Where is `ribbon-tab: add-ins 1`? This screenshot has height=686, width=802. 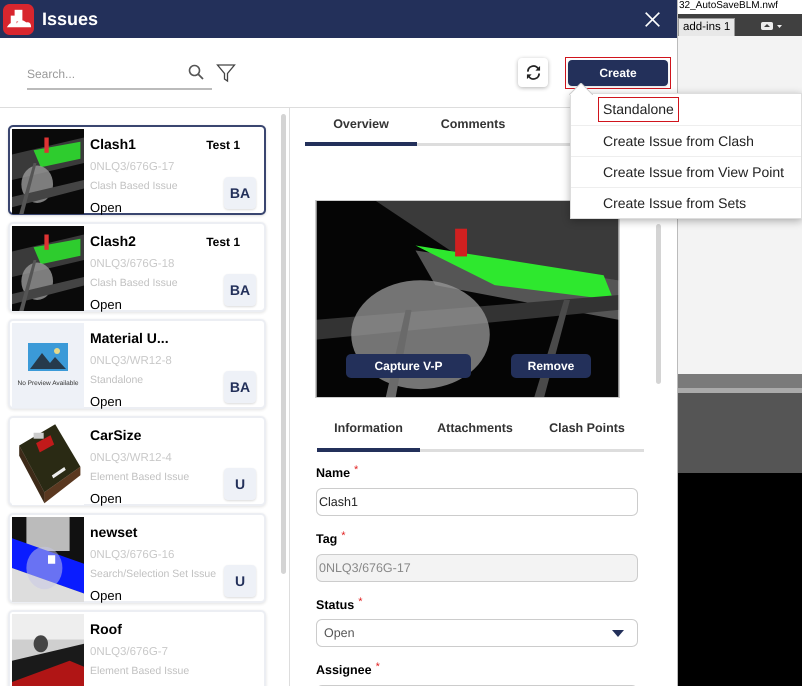
ribbon-tab: add-ins 1 is located at coordinates (707, 27).